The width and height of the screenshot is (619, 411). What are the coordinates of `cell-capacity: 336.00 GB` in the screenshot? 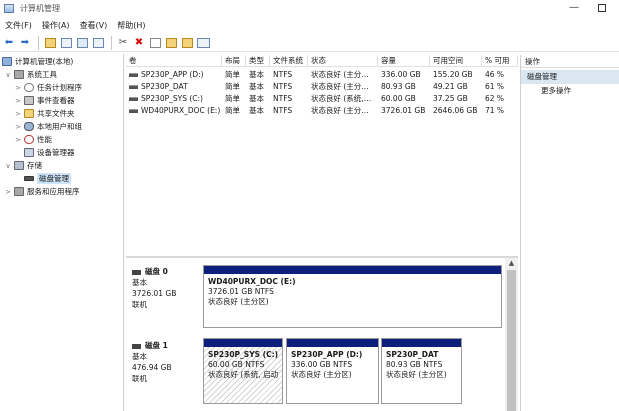 It's located at (401, 74).